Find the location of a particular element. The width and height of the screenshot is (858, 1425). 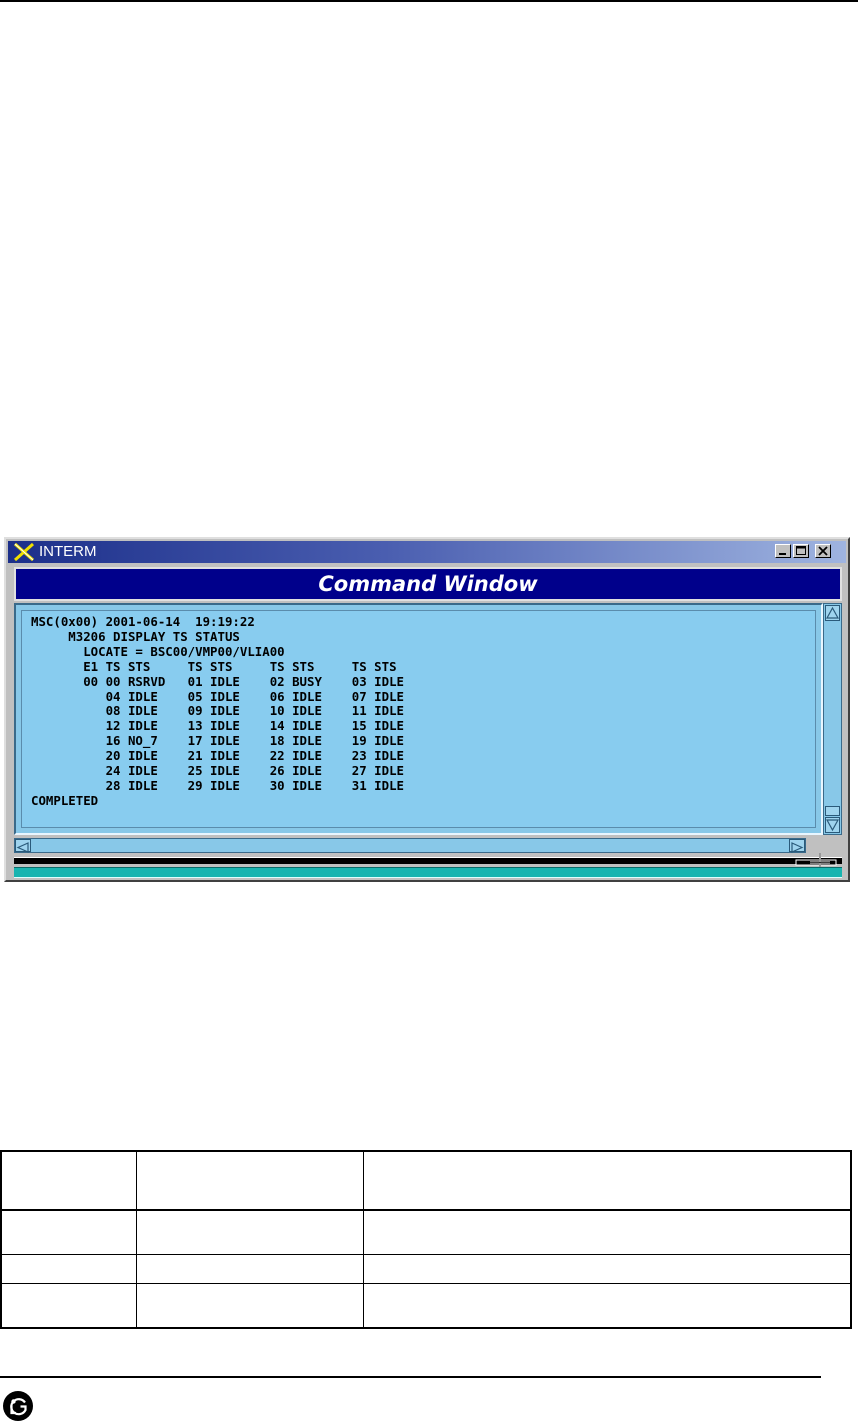

minimize-button is located at coordinates (783, 551).